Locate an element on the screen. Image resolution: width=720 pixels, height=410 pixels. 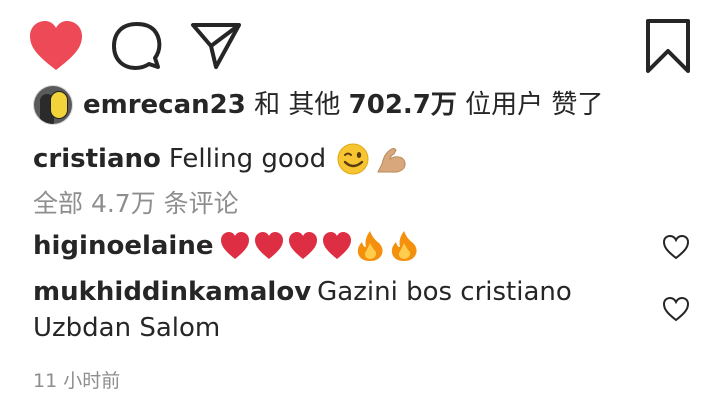
post-timestamp: 11 小时前 is located at coordinates (77, 381).